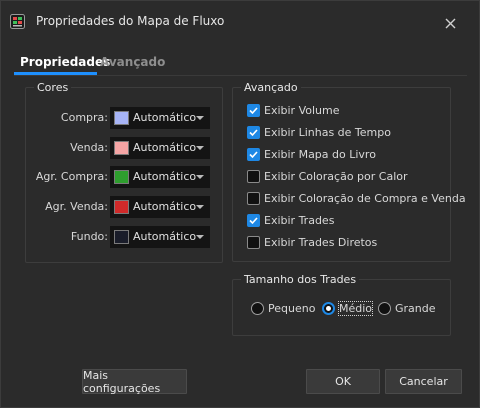 Image resolution: width=480 pixels, height=408 pixels. I want to click on color-select-fundo: Automático, so click(160, 237).